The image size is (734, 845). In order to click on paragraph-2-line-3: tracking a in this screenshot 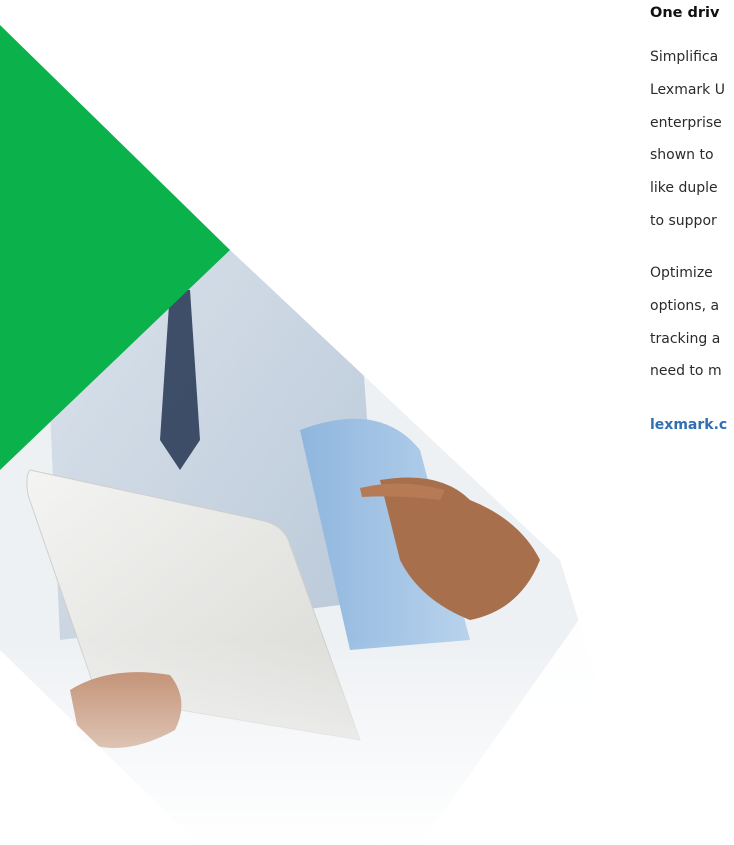, I will do `click(685, 339)`.